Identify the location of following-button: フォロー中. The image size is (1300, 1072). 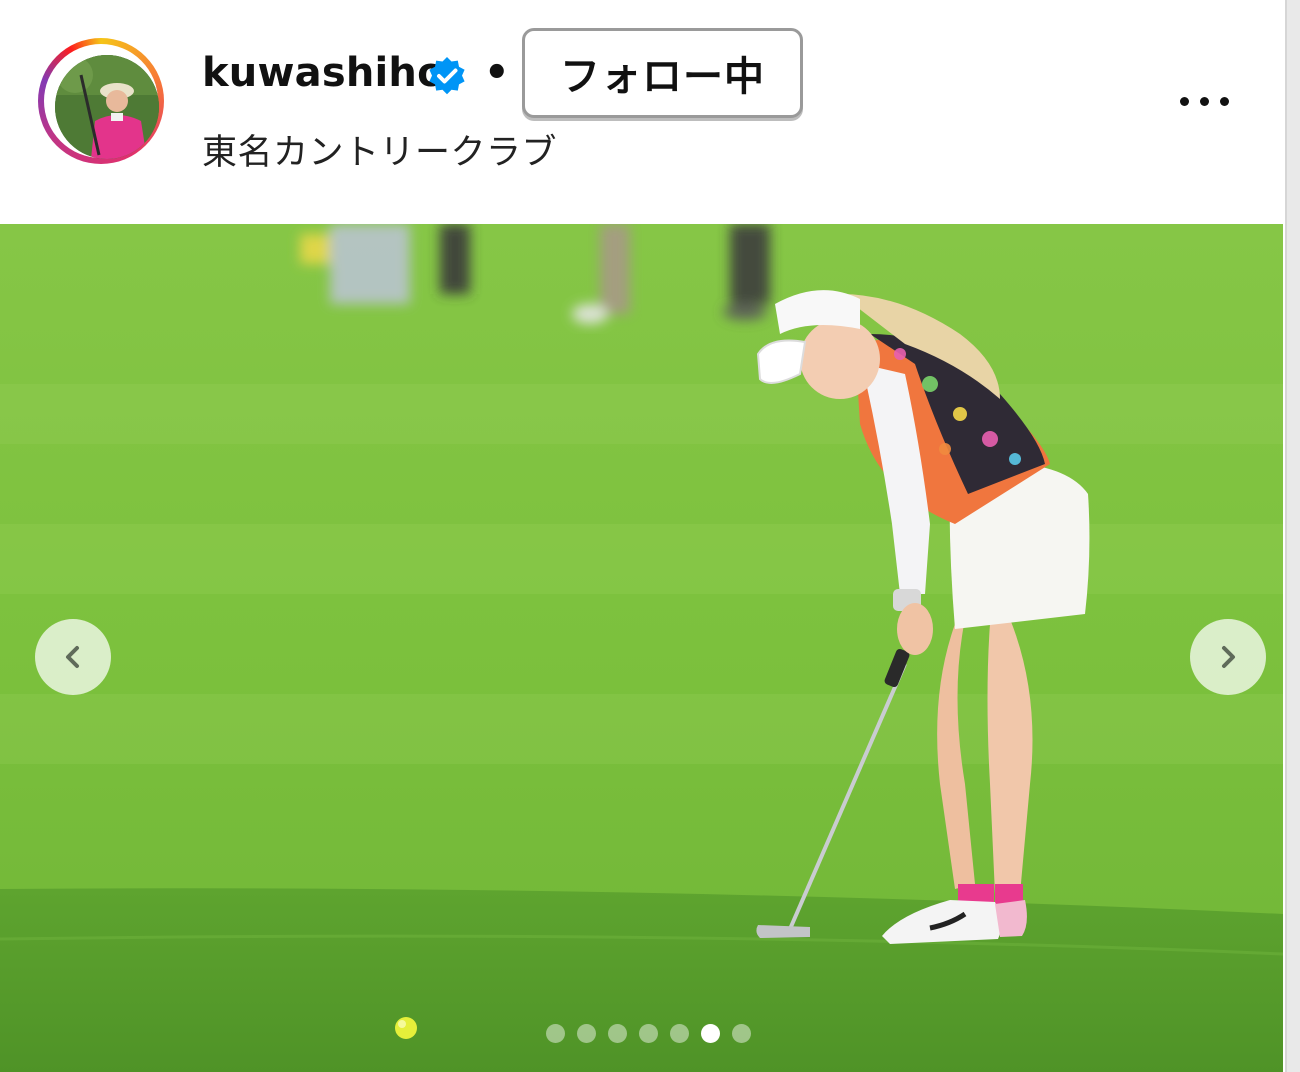
(662, 73).